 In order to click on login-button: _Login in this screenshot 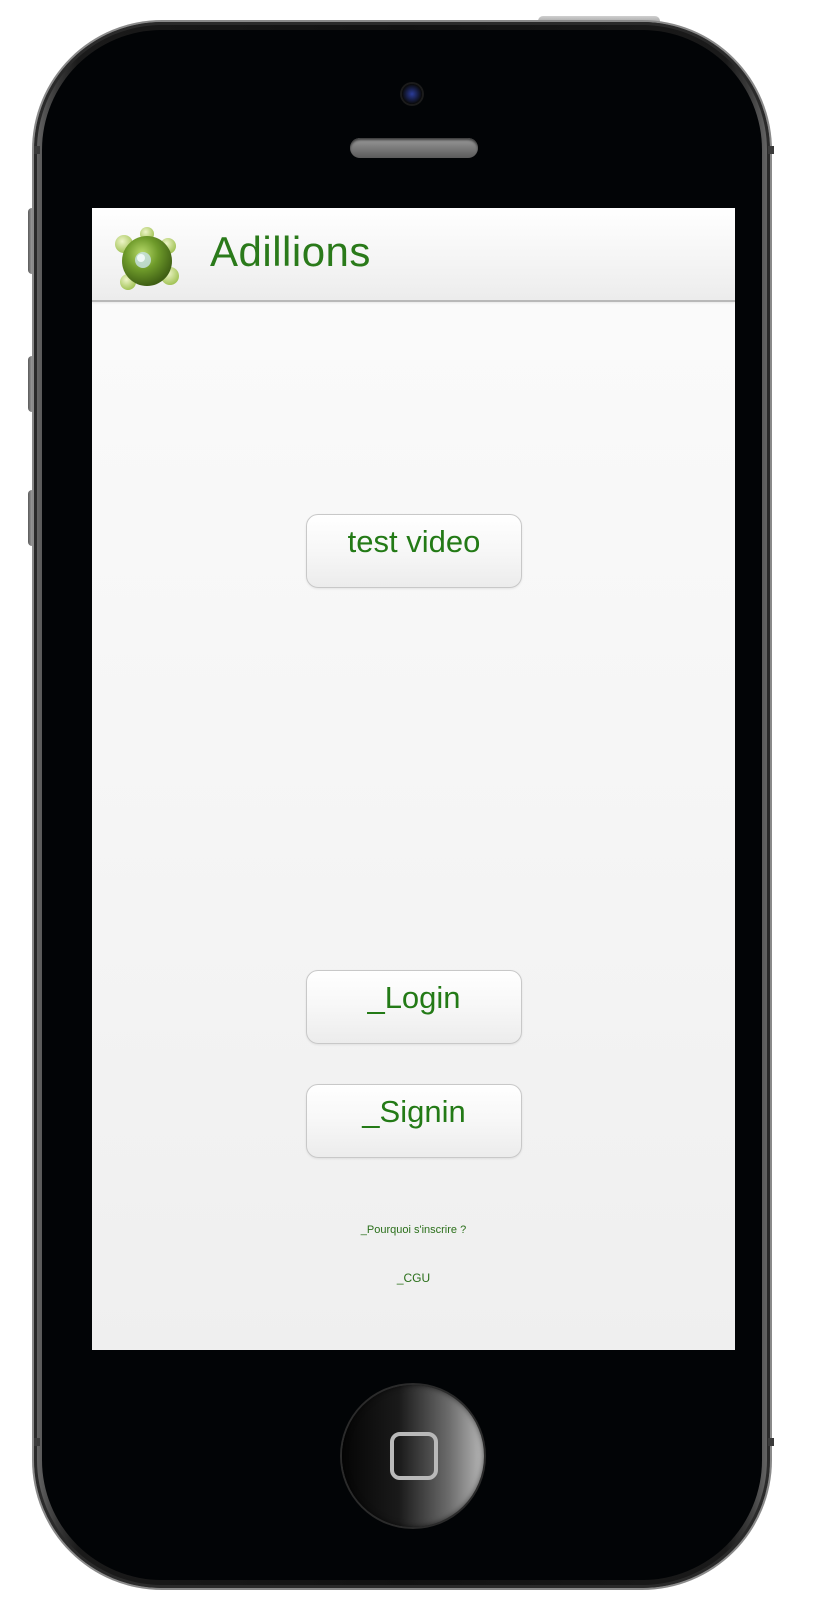, I will do `click(414, 1007)`.